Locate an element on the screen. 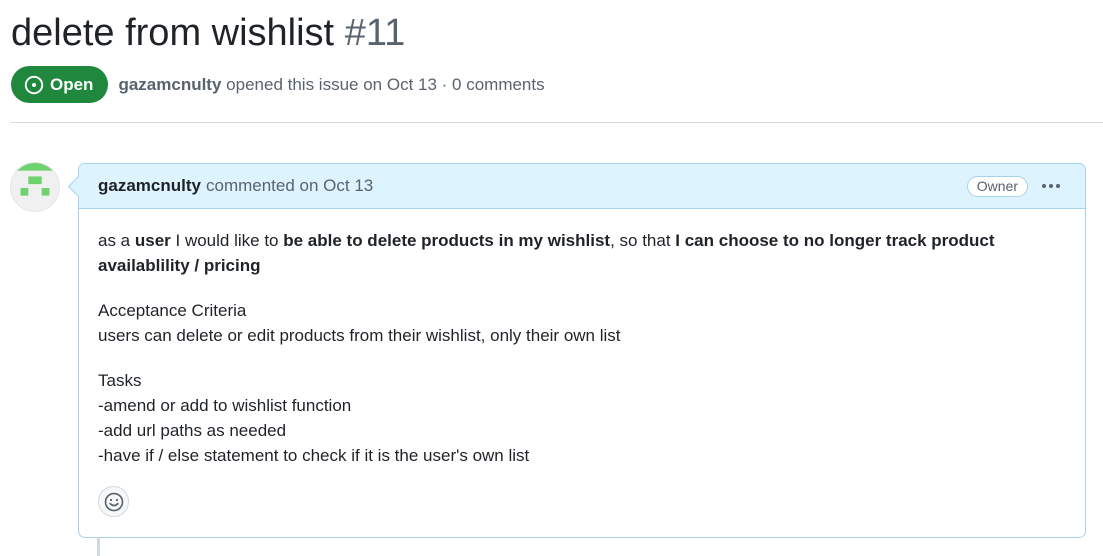 The height and width of the screenshot is (556, 1103). issue-number: #11 is located at coordinates (375, 33).